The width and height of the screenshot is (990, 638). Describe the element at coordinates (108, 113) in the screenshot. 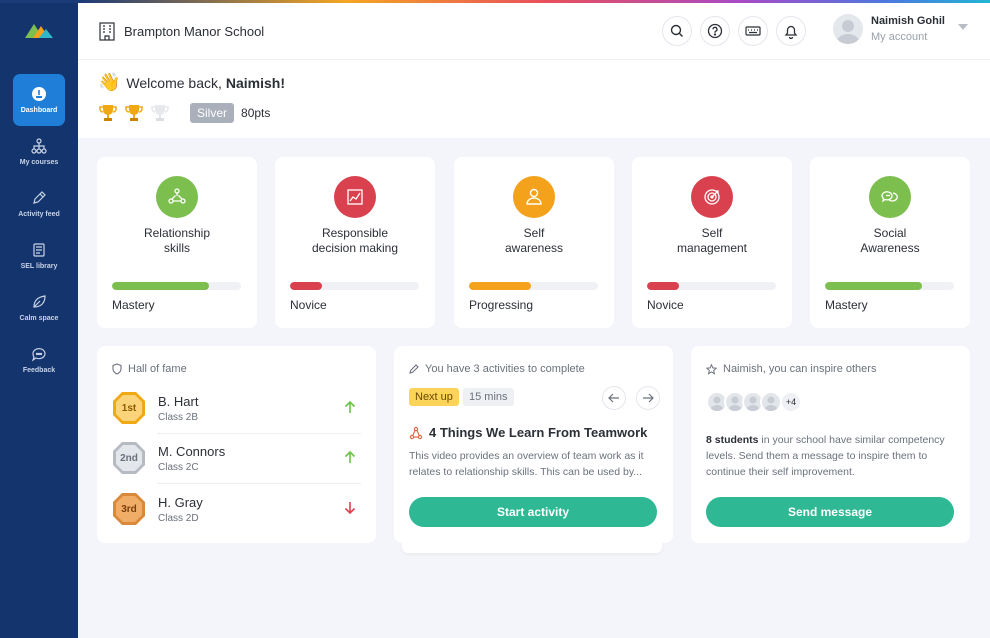

I see `gold-trophy-icon` at that location.